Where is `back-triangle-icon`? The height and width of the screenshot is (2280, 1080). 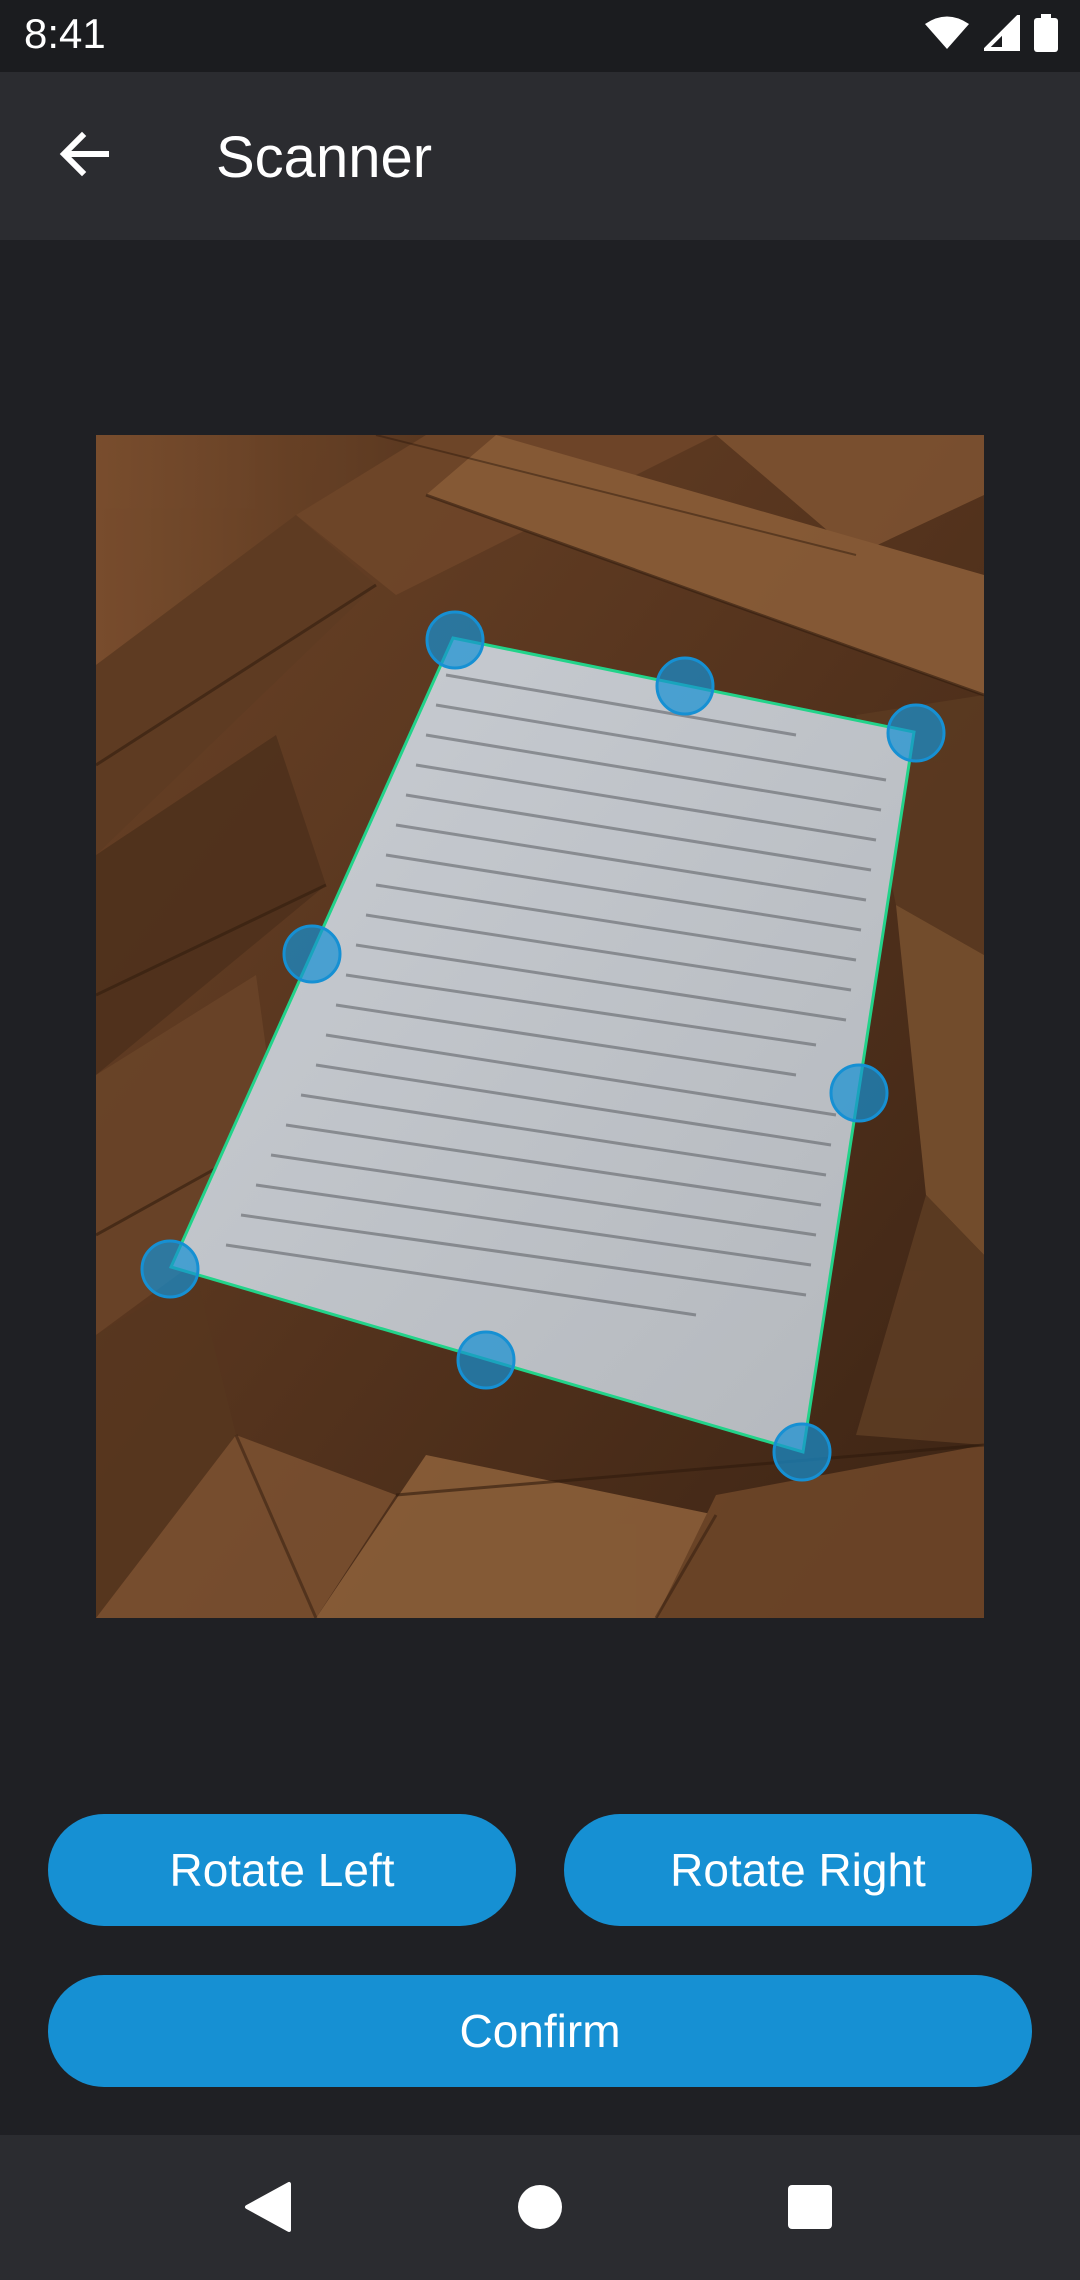 back-triangle-icon is located at coordinates (268, 2209).